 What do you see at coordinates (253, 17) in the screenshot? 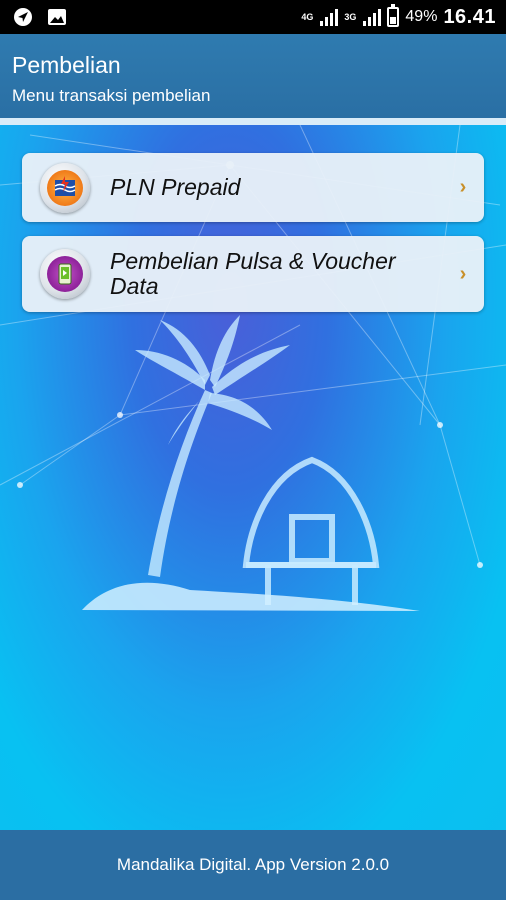
I see `status-bar: 4G 3G 49% 16.41` at bounding box center [253, 17].